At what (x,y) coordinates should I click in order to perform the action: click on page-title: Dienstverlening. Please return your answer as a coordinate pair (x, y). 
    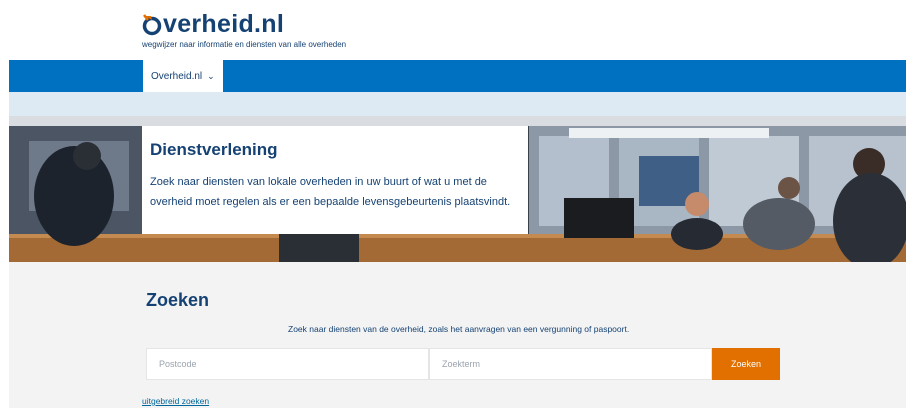
    Looking at the image, I should click on (214, 149).